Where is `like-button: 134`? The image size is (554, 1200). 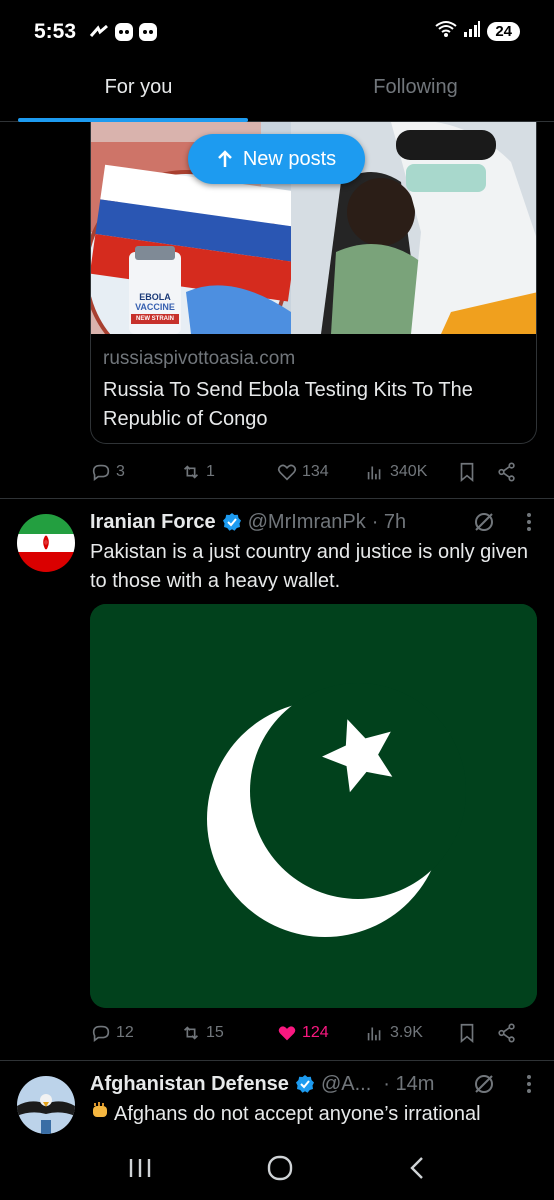 like-button: 134 is located at coordinates (320, 472).